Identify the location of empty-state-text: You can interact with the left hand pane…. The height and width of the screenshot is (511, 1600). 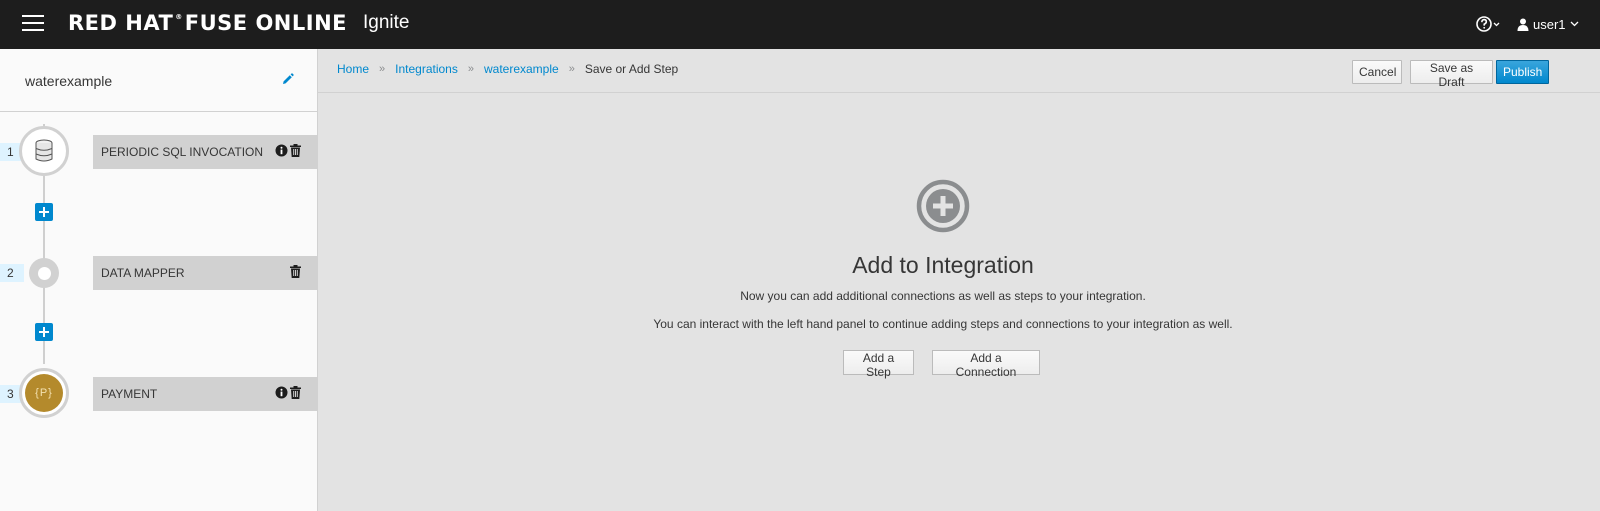
(943, 324).